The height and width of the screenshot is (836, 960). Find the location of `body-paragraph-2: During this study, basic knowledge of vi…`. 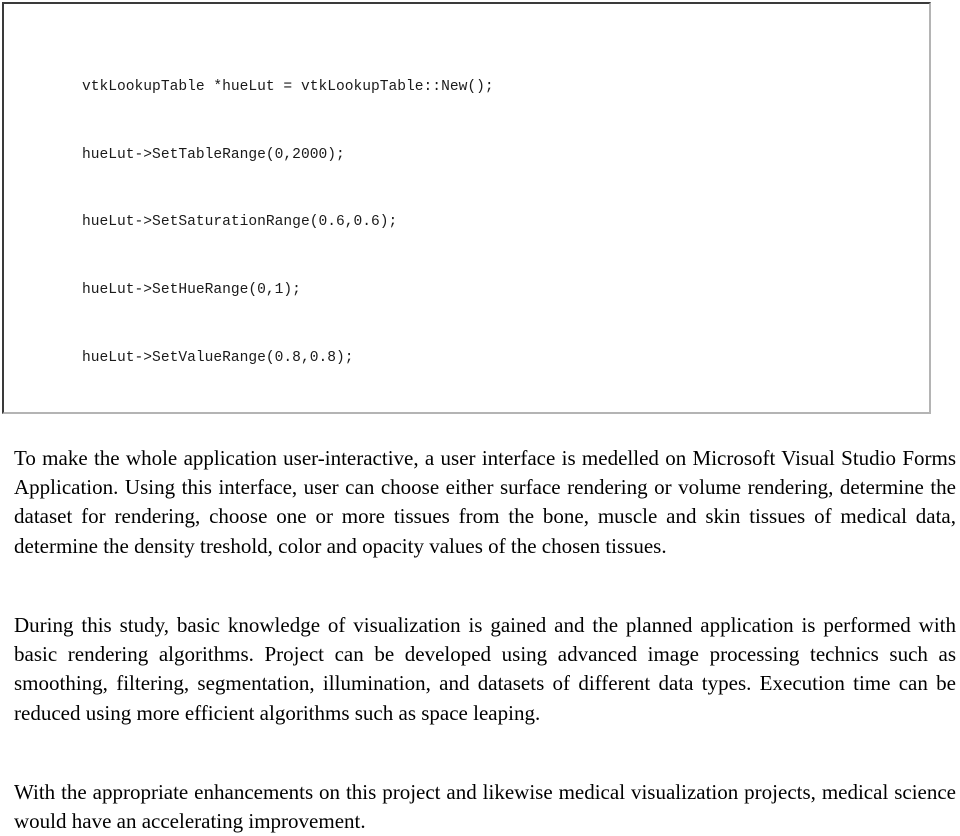

body-paragraph-2: During this study, basic knowledge of vi… is located at coordinates (485, 669).